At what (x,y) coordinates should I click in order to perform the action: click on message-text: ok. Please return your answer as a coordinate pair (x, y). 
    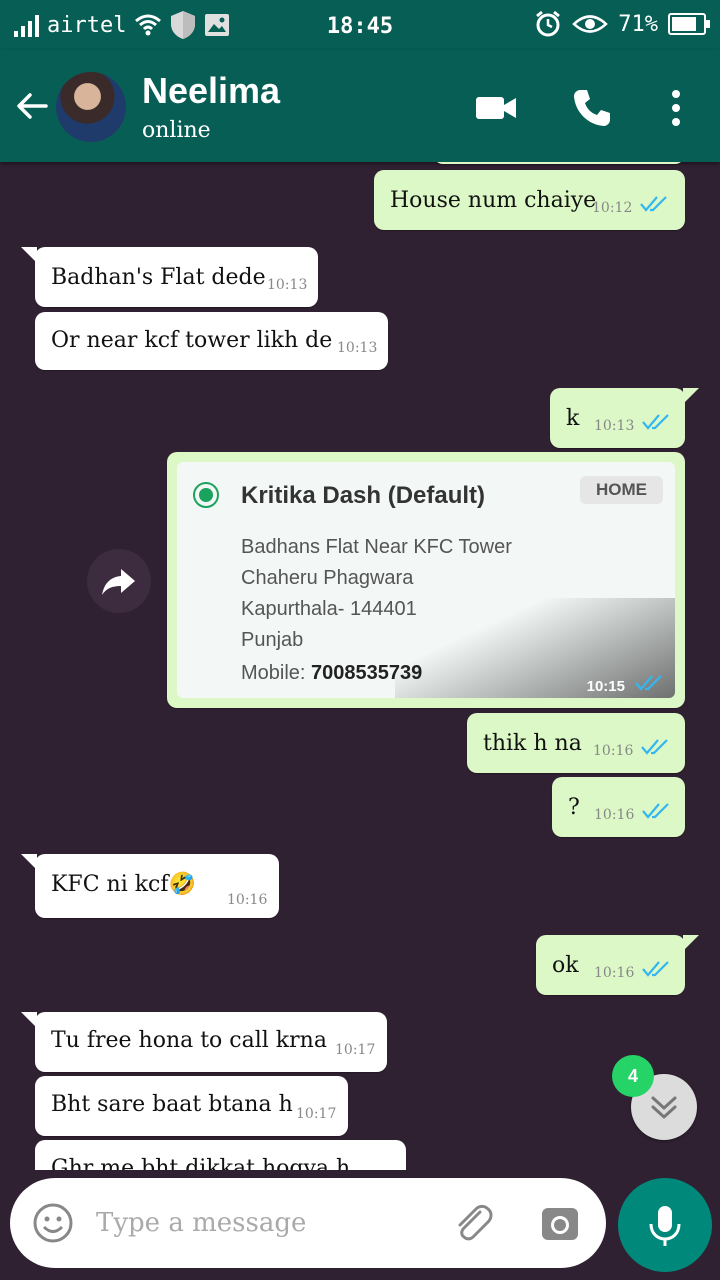
    Looking at the image, I should click on (565, 965).